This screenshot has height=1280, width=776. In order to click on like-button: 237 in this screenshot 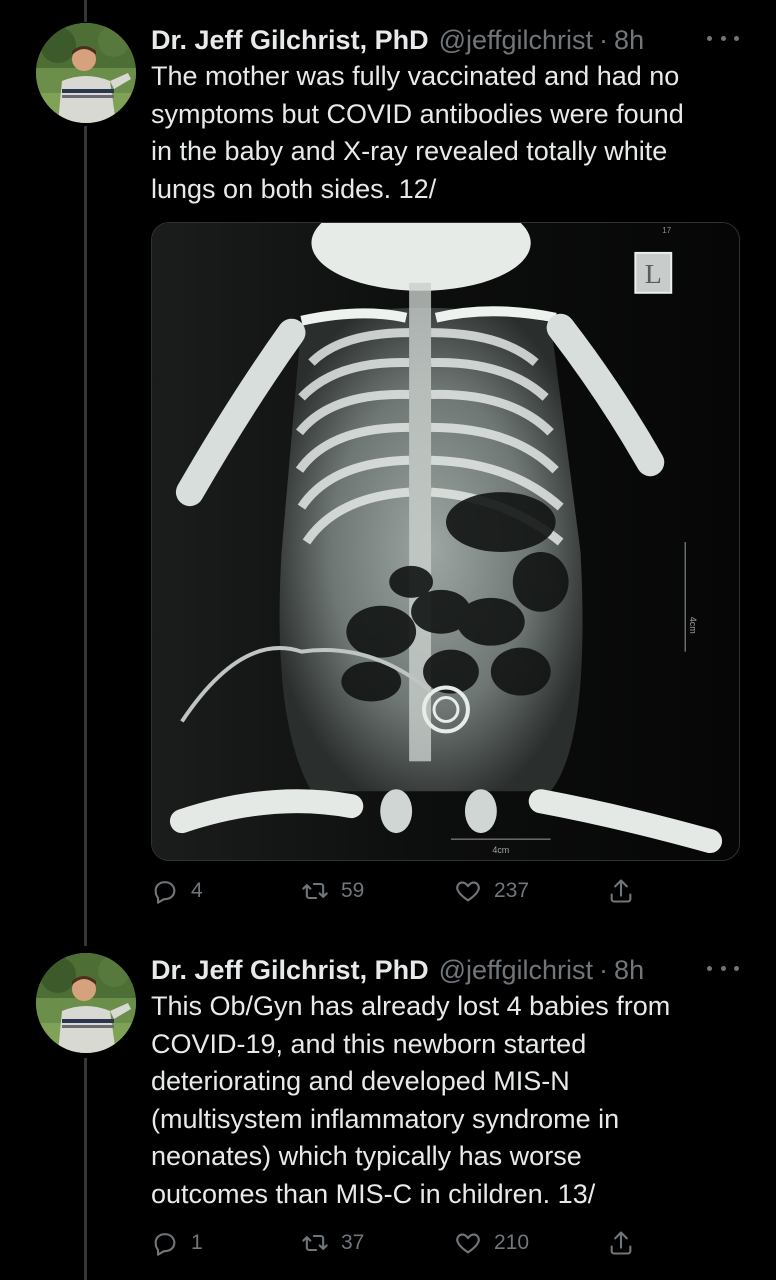, I will do `click(491, 891)`.